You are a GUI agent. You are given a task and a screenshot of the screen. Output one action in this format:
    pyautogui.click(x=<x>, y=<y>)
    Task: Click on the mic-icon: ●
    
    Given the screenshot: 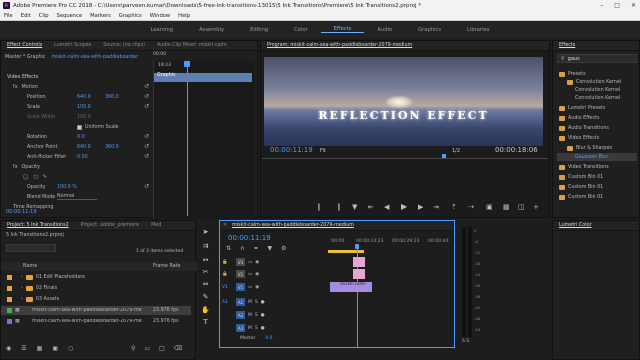 What is the action you would take?
    pyautogui.click(x=263, y=315)
    